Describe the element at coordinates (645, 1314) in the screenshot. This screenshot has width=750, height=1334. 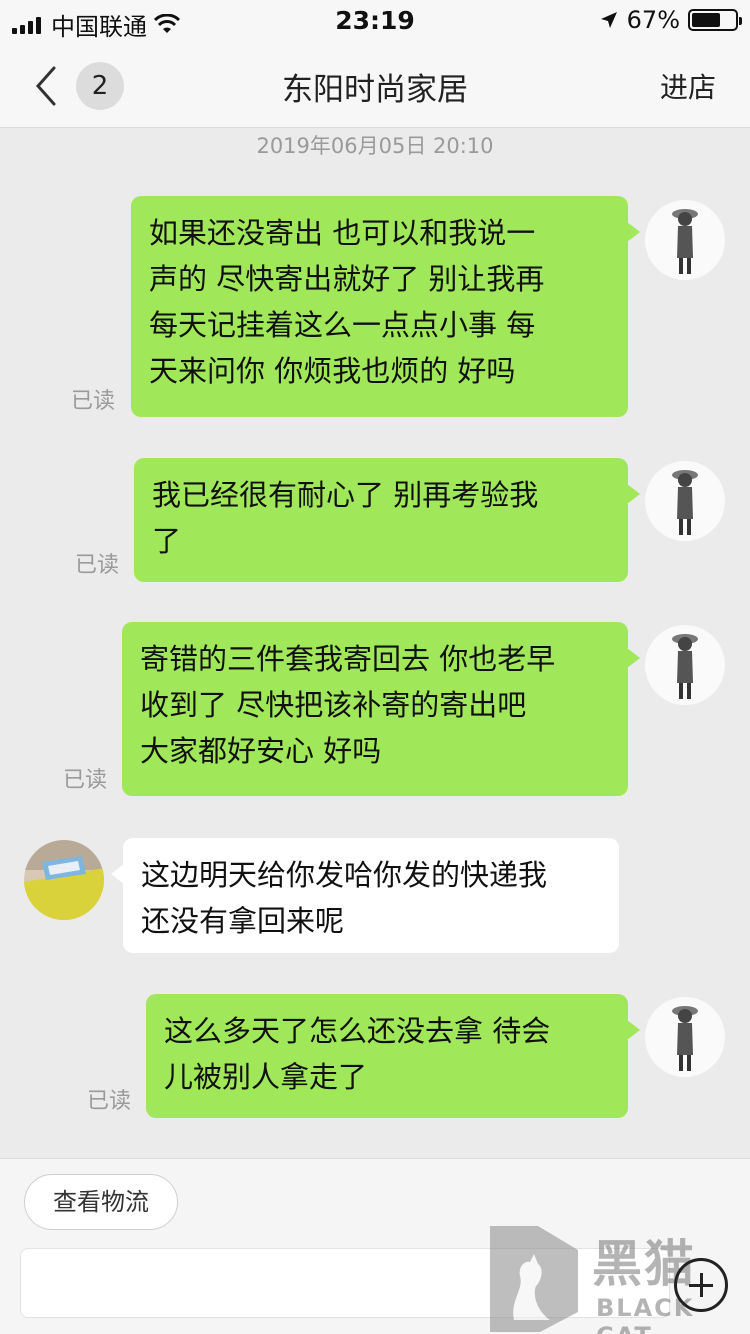
I see `watermark-en-text: BLACK CAT` at that location.